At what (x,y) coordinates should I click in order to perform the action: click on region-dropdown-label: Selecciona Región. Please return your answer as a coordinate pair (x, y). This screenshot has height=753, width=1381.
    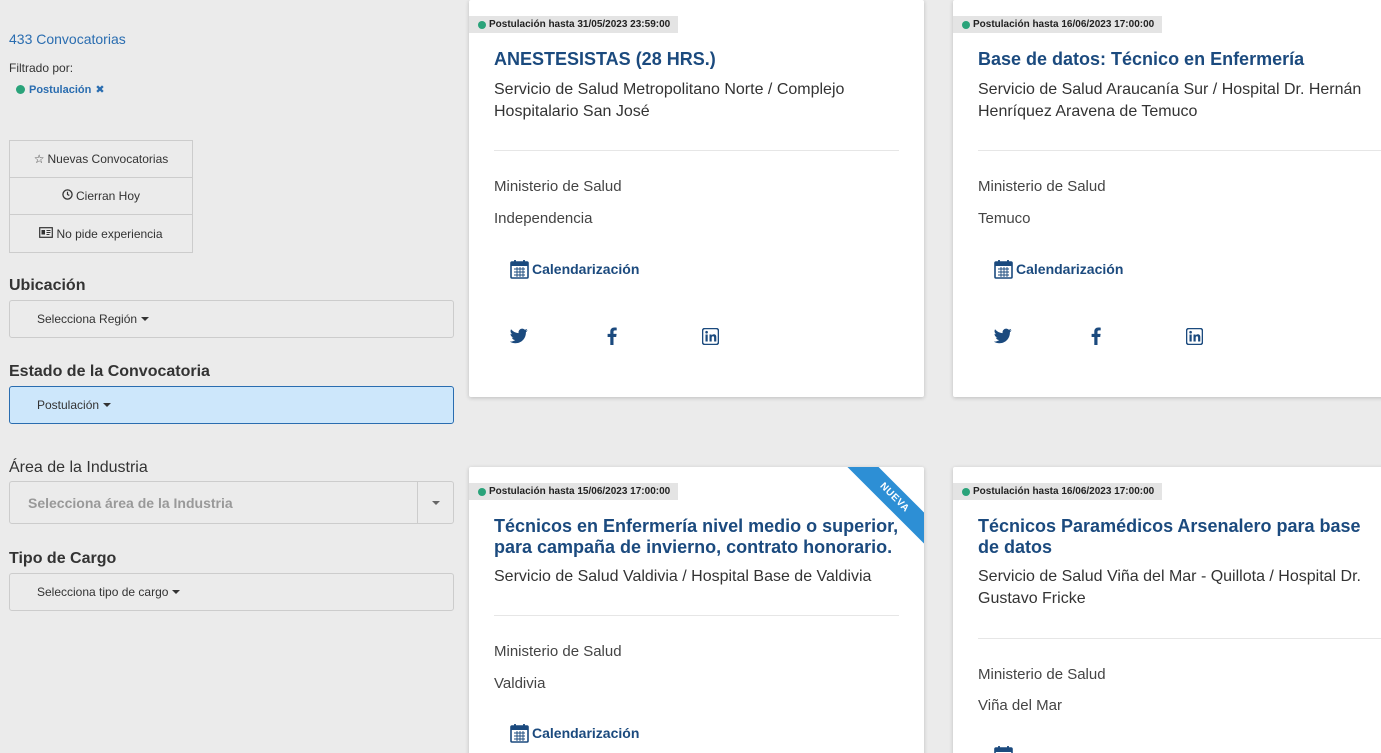
    Looking at the image, I should click on (87, 319).